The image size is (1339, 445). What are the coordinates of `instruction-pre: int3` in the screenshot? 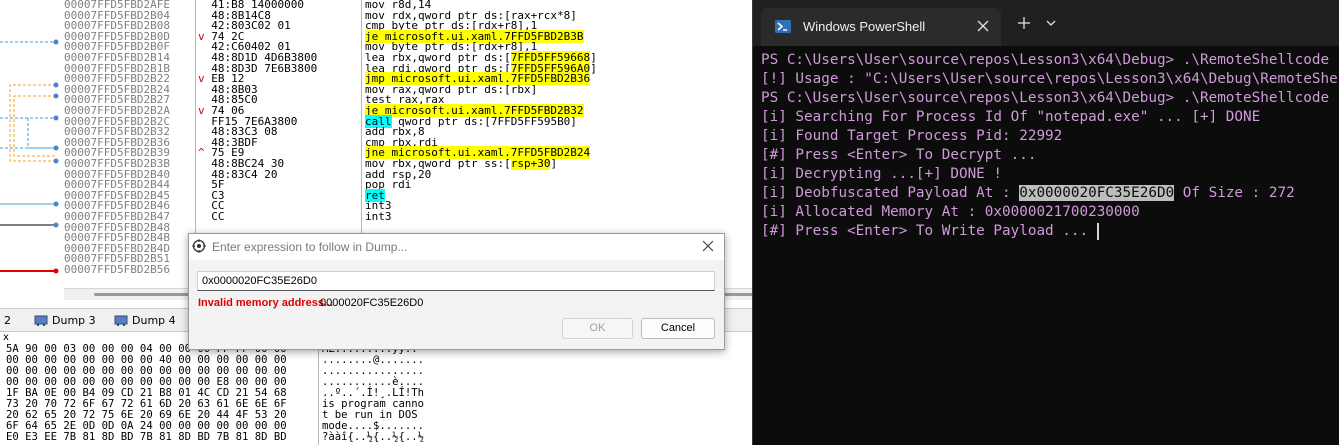 It's located at (378, 216).